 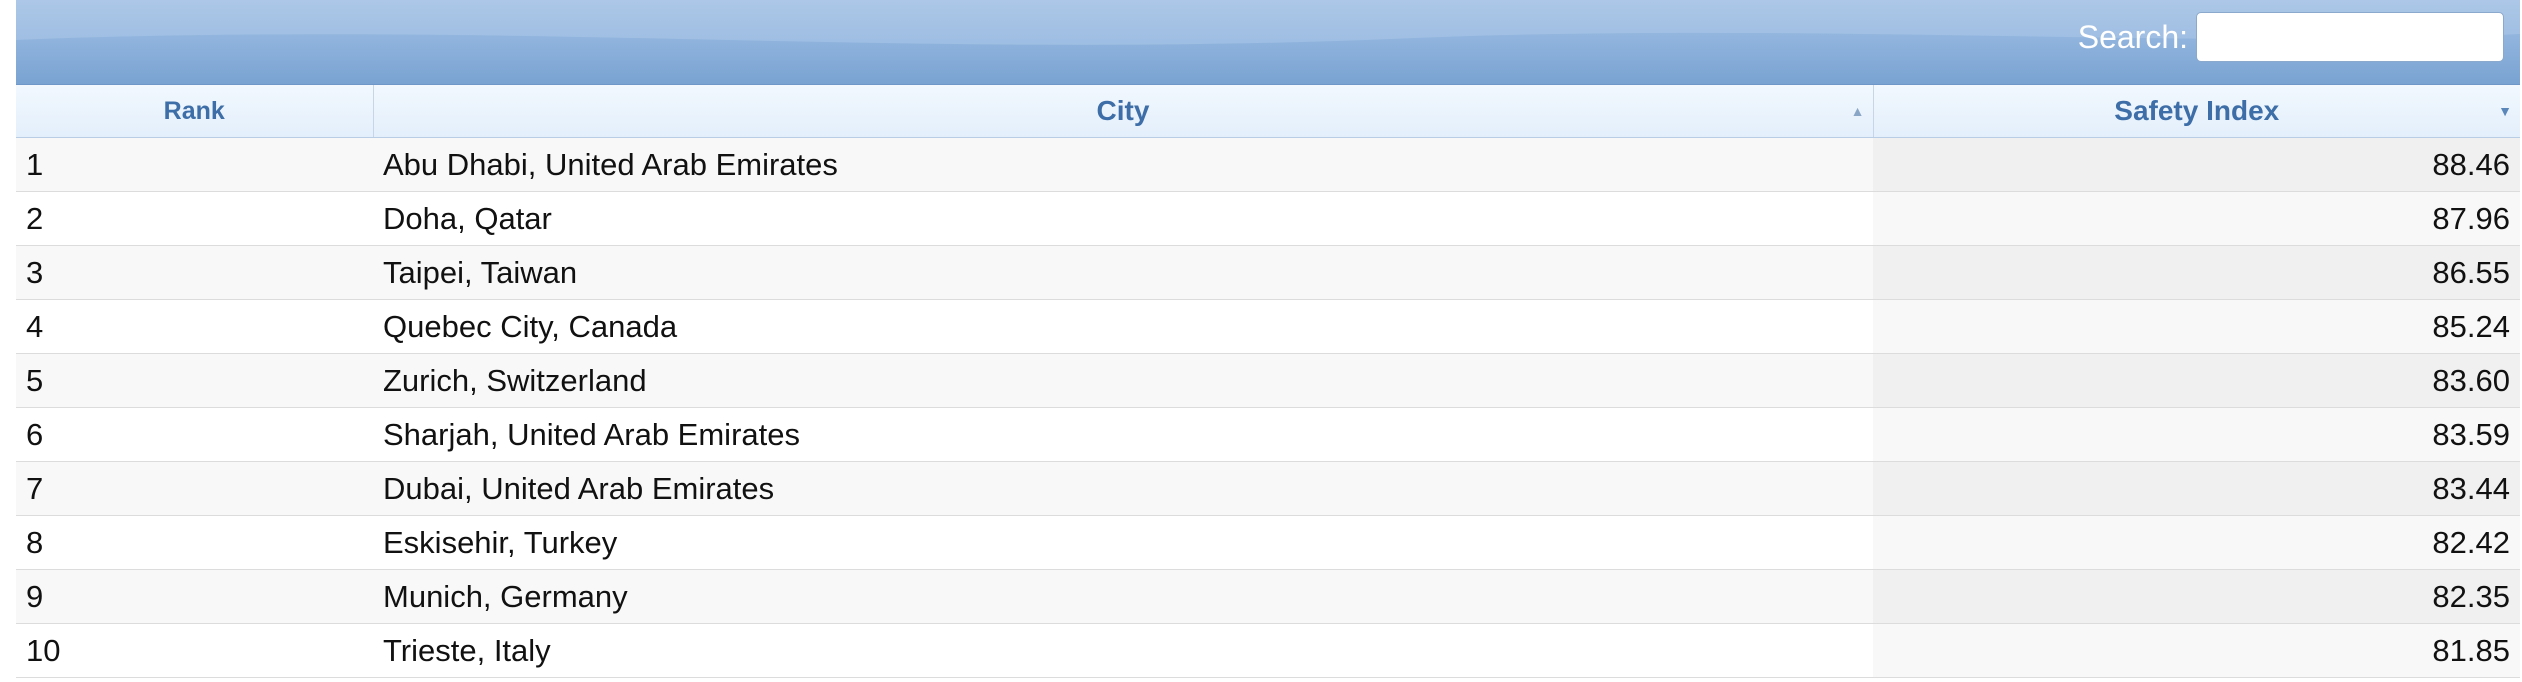 What do you see at coordinates (2196, 272) in the screenshot?
I see `cell-safety-index: 86.55` at bounding box center [2196, 272].